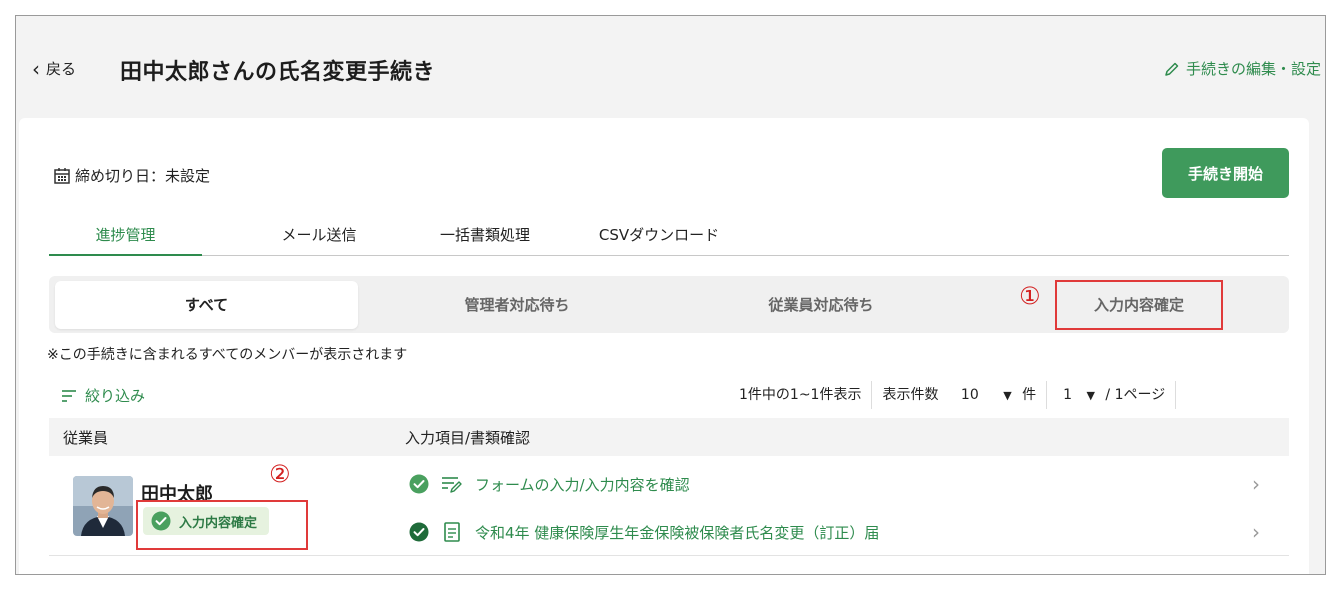  I want to click on deadline: 締め切り日：未設定, so click(131, 175).